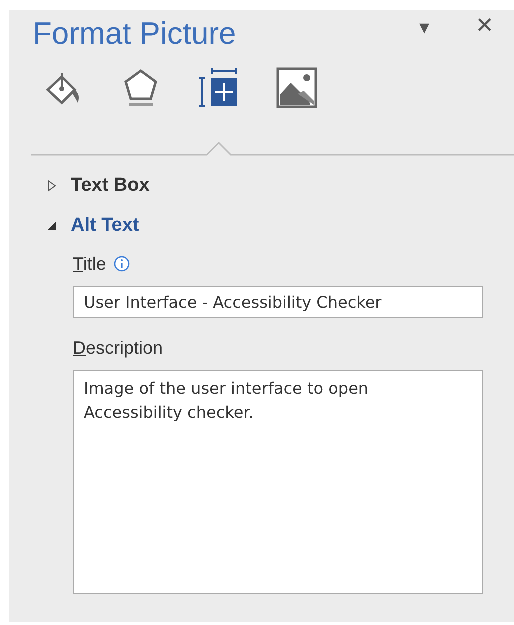 This screenshot has height=625, width=514. Describe the element at coordinates (141, 88) in the screenshot. I see `pentagon-icon` at that location.